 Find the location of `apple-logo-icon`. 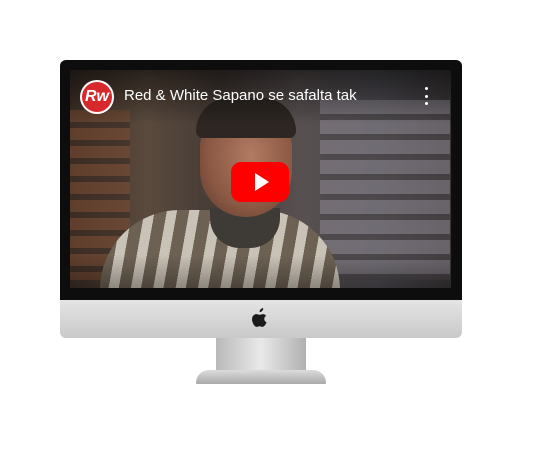

apple-logo-icon is located at coordinates (259, 317).